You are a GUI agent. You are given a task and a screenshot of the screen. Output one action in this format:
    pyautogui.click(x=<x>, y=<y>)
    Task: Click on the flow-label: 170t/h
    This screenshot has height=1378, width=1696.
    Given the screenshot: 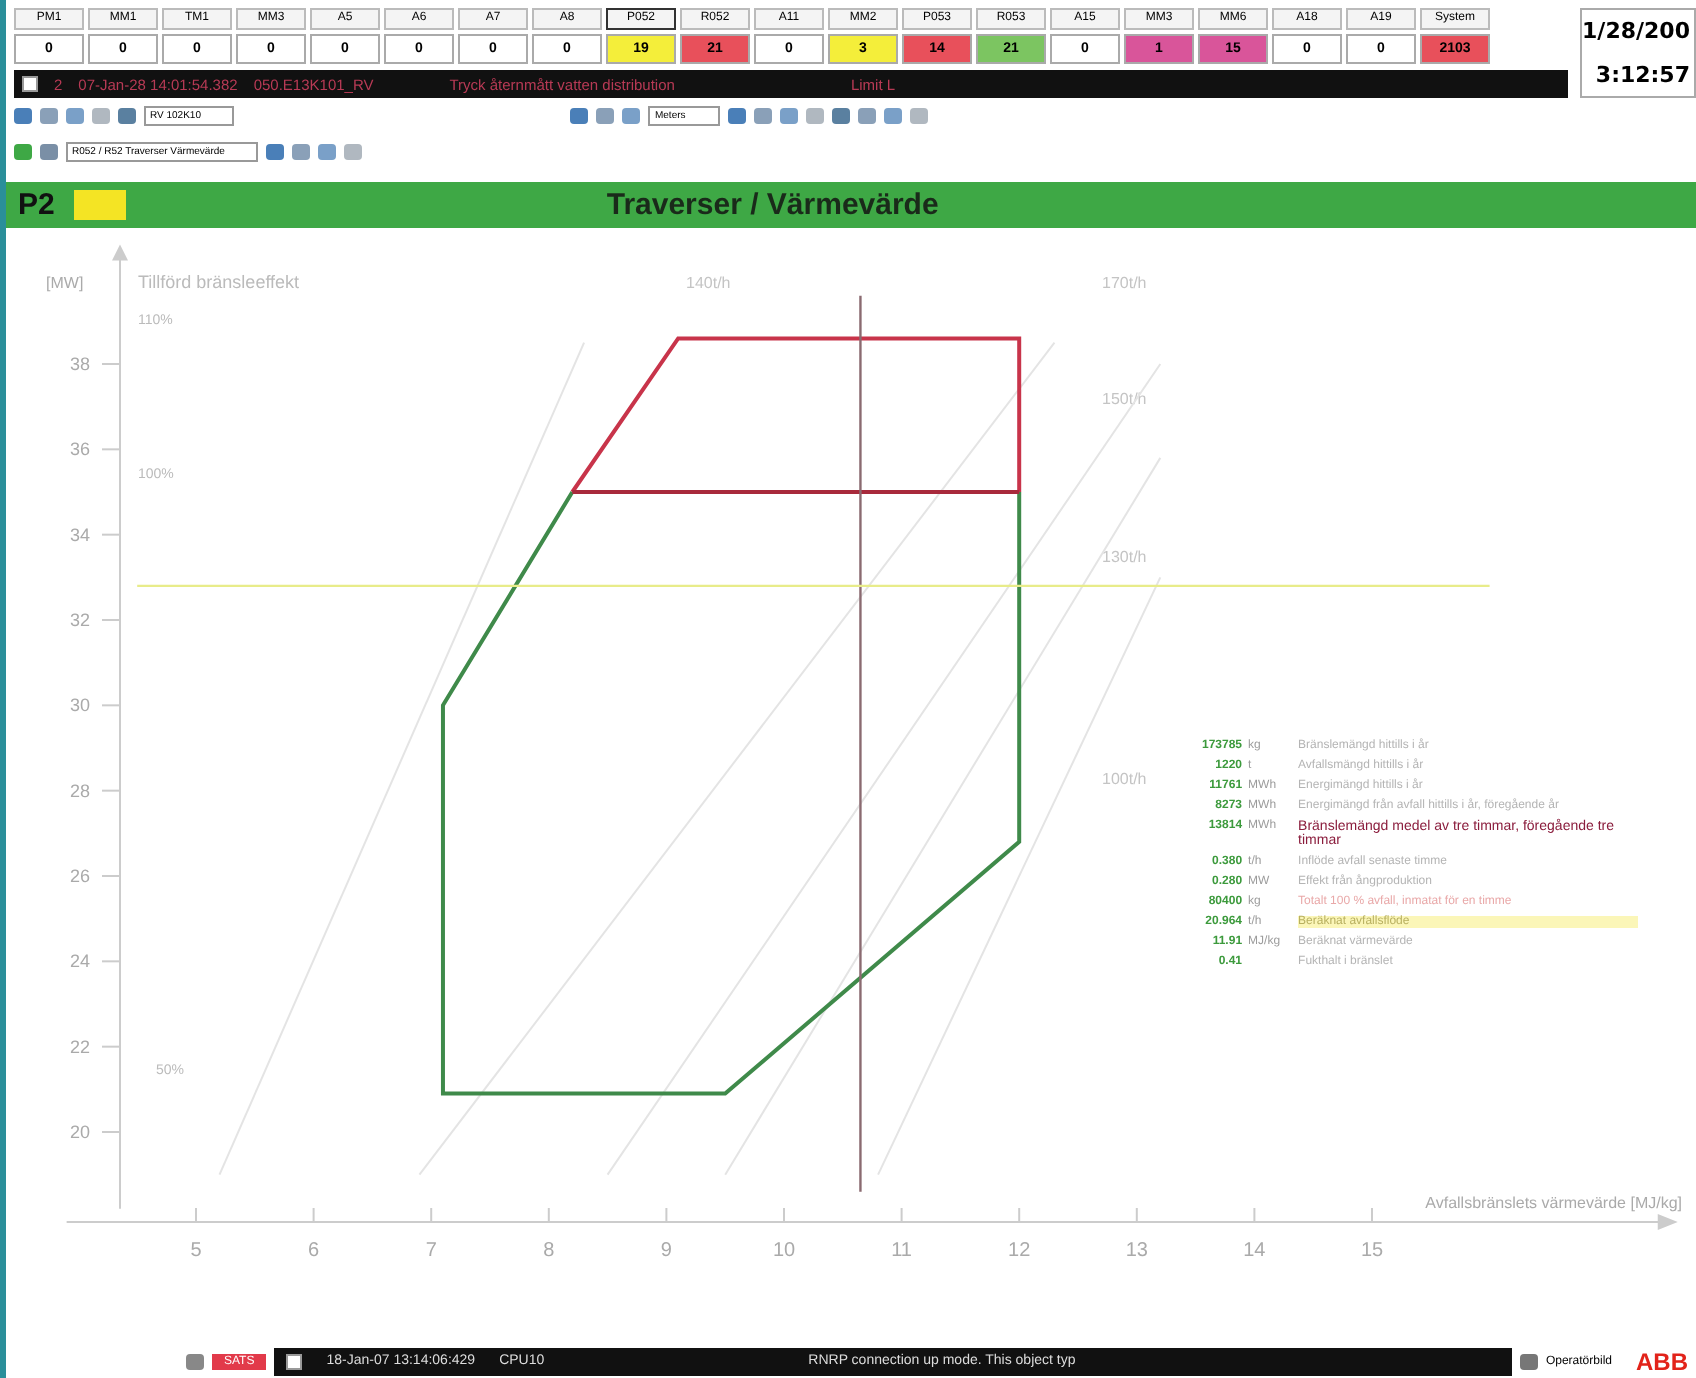 What is the action you would take?
    pyautogui.click(x=1124, y=283)
    